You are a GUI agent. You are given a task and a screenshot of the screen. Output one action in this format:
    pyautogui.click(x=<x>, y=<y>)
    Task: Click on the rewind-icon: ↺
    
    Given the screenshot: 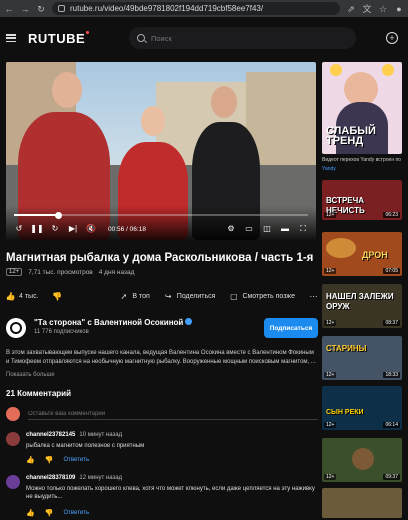 What is the action you would take?
    pyautogui.click(x=19, y=229)
    